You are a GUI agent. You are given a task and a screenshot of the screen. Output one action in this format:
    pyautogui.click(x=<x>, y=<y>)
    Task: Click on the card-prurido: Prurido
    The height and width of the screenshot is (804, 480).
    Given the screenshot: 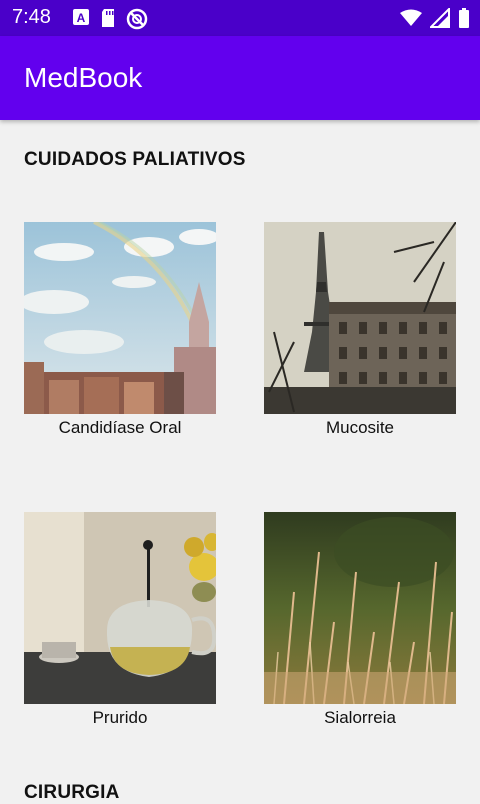 What is the action you would take?
    pyautogui.click(x=120, y=620)
    